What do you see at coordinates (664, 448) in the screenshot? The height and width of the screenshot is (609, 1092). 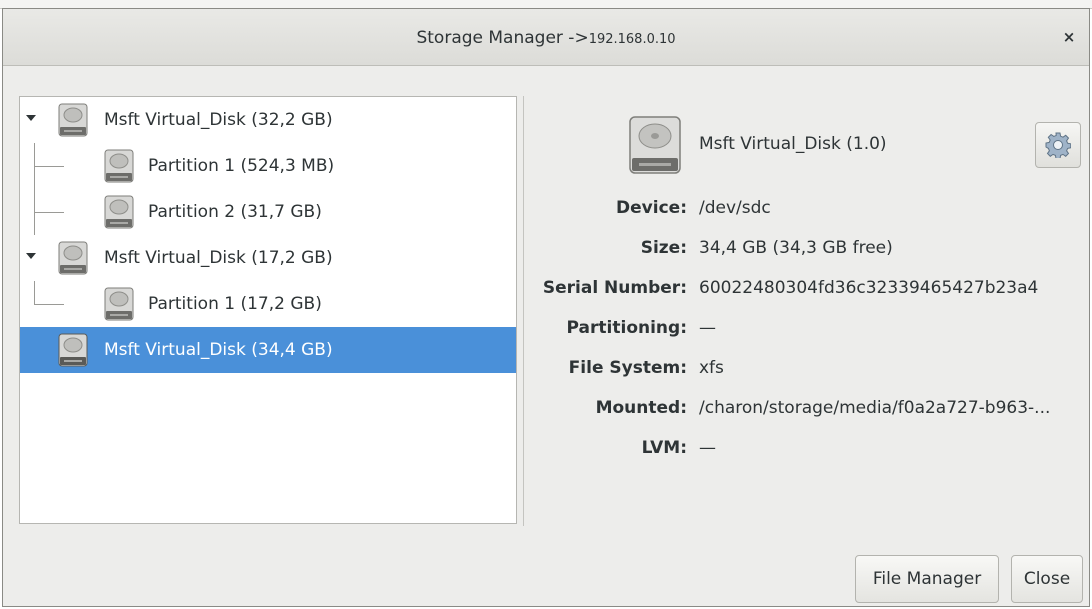 I see `property-key: LVM:` at bounding box center [664, 448].